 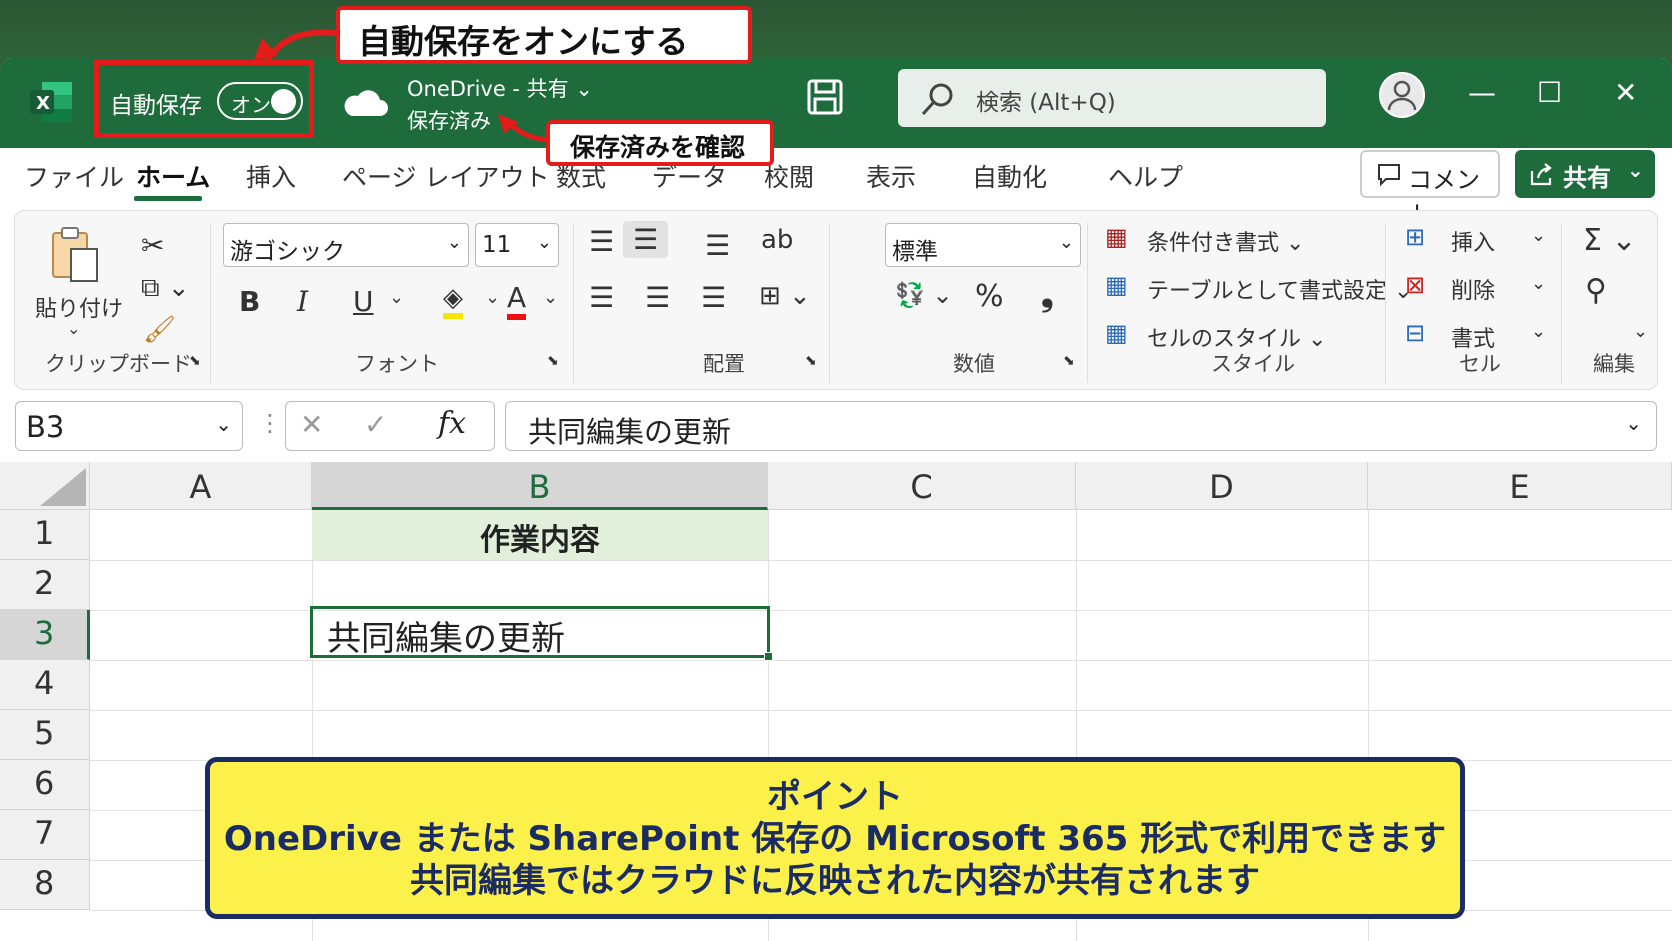 I want to click on align-bottom-icon: ☰, so click(x=717, y=245).